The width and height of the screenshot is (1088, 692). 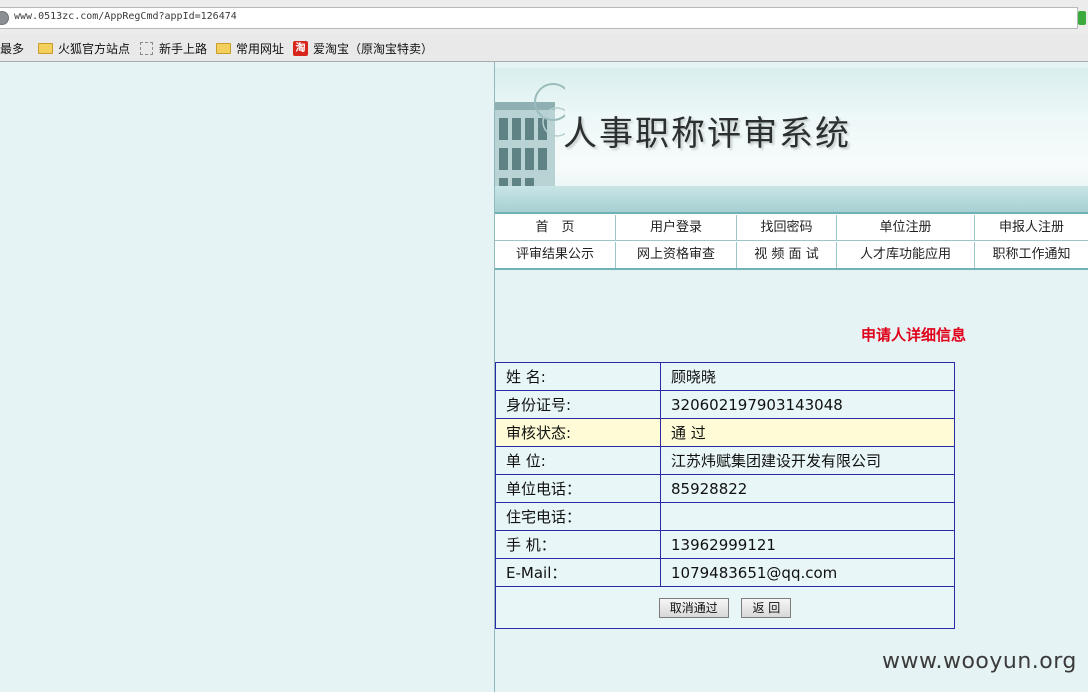 I want to click on value-unit-phone: 85928822, so click(x=807, y=488).